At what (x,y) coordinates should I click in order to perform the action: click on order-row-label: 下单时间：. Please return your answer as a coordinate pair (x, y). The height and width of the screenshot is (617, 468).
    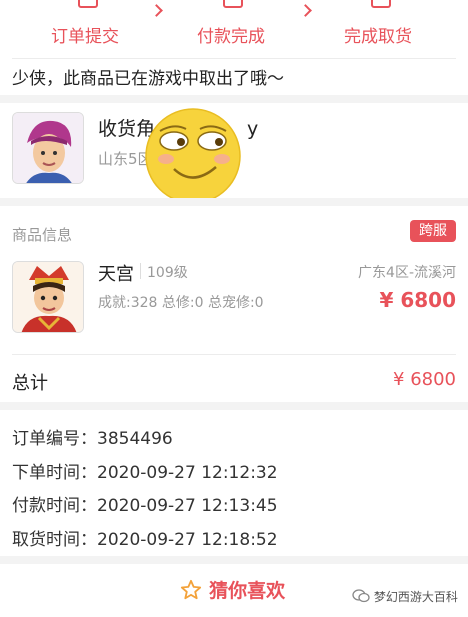
    Looking at the image, I should click on (54, 473).